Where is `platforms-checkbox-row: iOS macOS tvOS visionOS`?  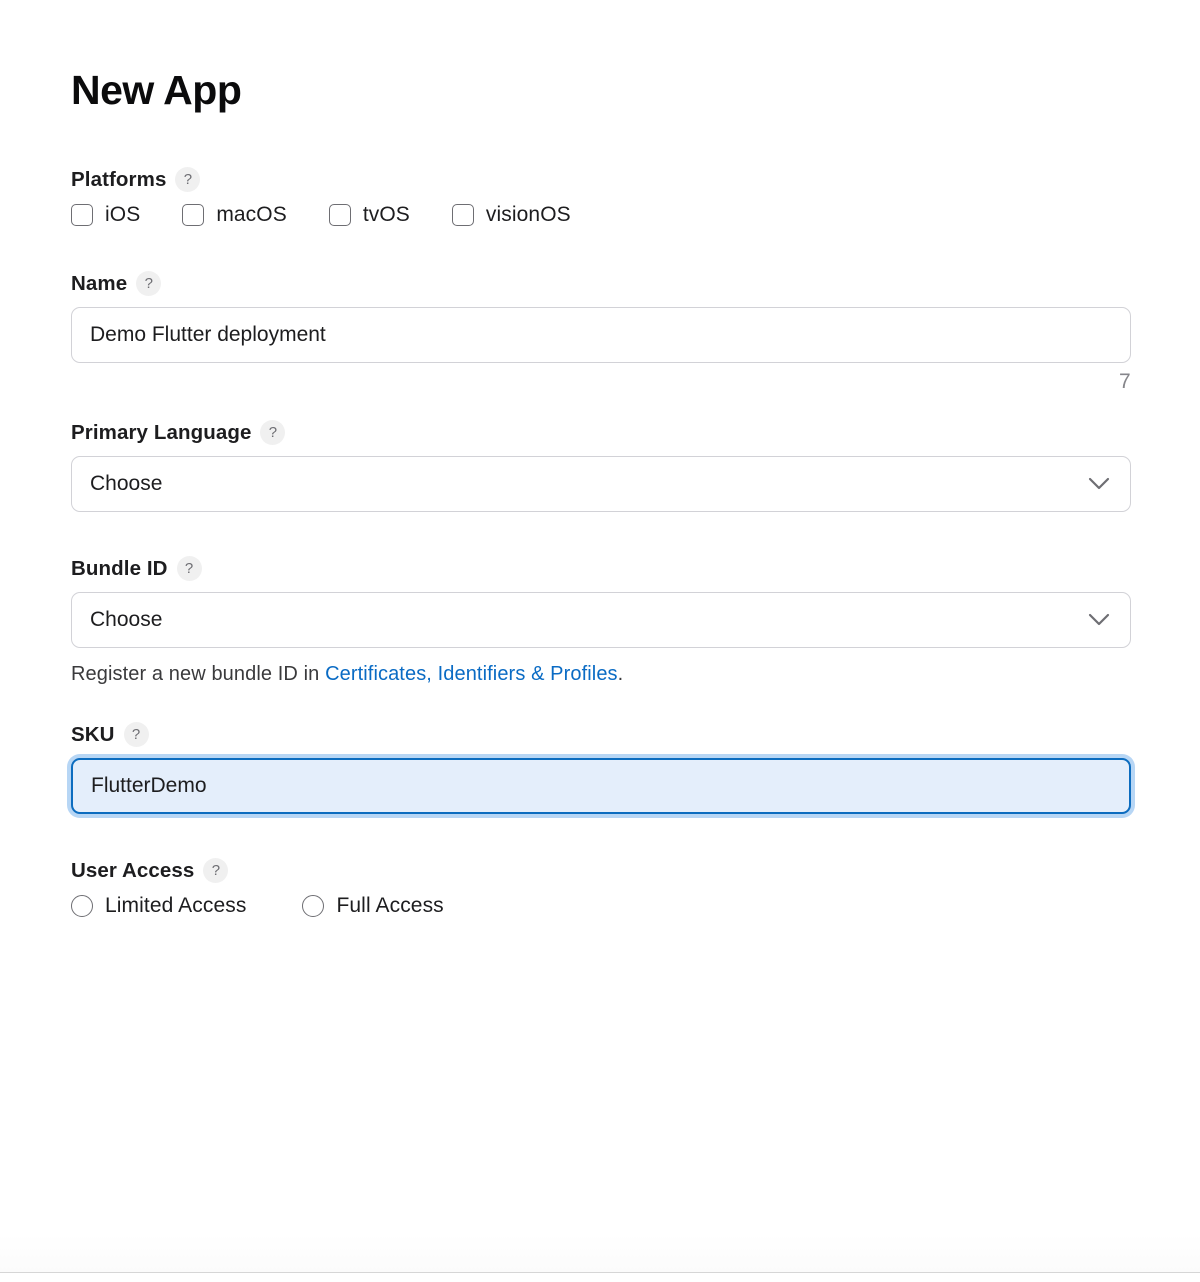
platforms-checkbox-row: iOS macOS tvOS visionOS is located at coordinates (600, 215).